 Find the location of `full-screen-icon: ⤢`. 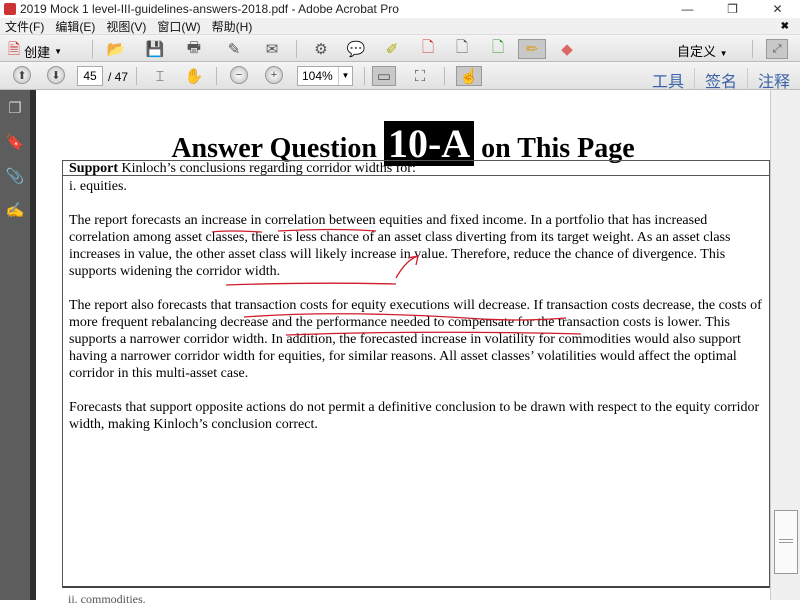

full-screen-icon: ⤢ is located at coordinates (777, 49).